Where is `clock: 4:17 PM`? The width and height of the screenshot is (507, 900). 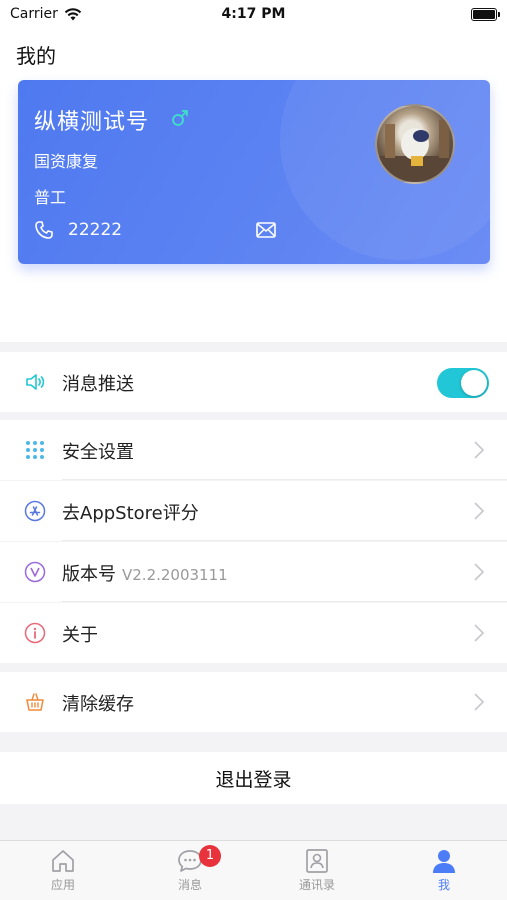 clock: 4:17 PM is located at coordinates (253, 14).